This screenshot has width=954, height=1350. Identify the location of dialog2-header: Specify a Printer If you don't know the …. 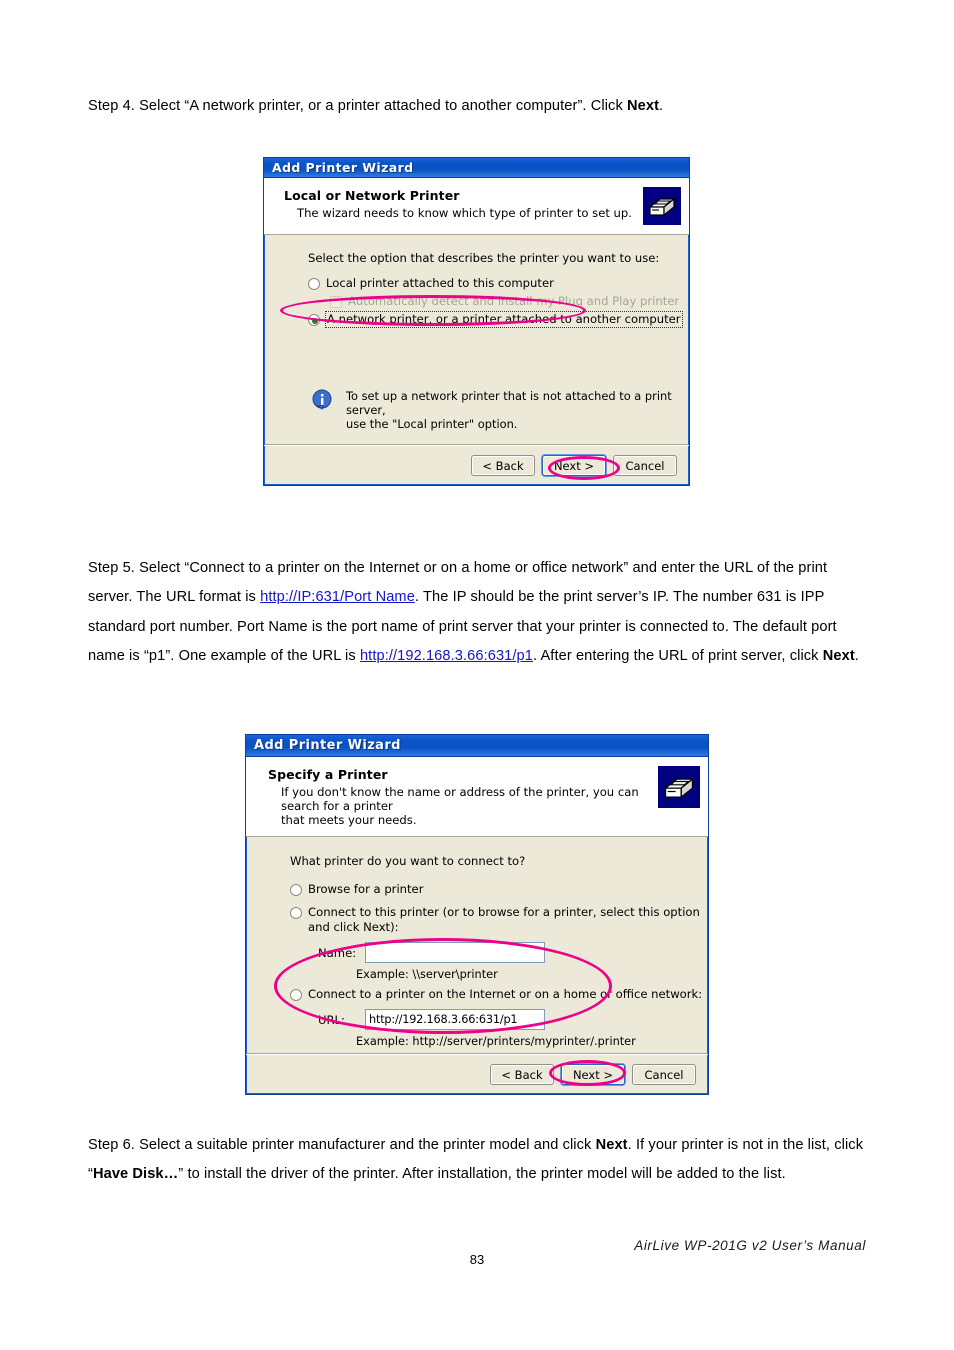
(477, 797).